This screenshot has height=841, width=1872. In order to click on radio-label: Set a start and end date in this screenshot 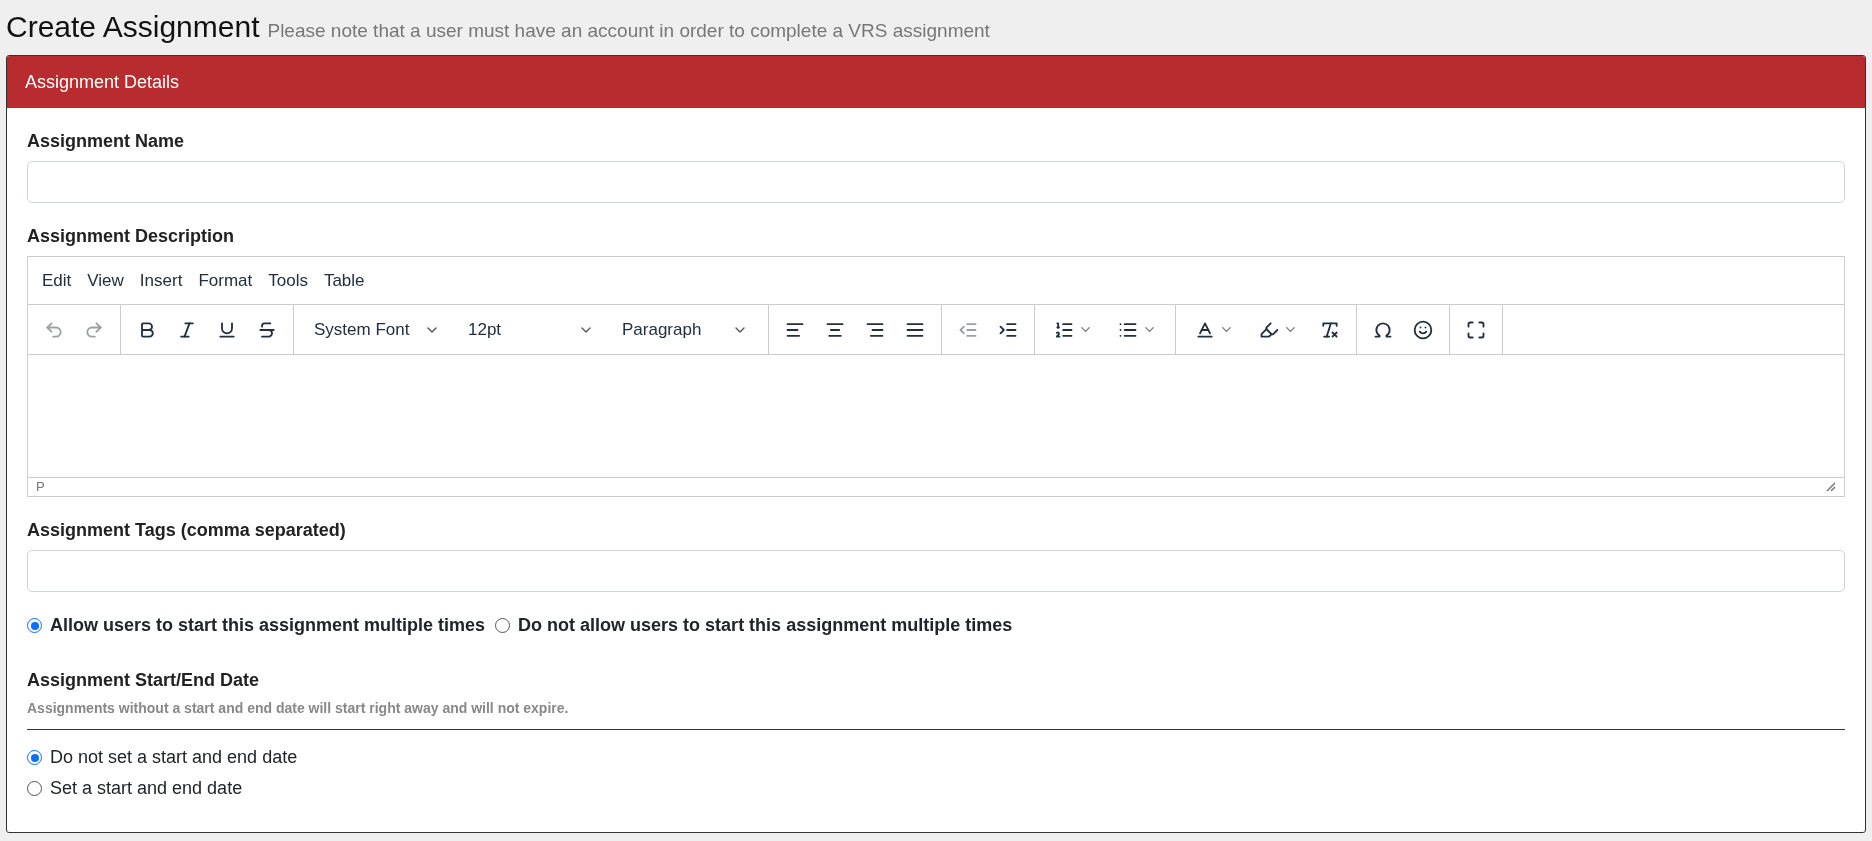, I will do `click(146, 788)`.